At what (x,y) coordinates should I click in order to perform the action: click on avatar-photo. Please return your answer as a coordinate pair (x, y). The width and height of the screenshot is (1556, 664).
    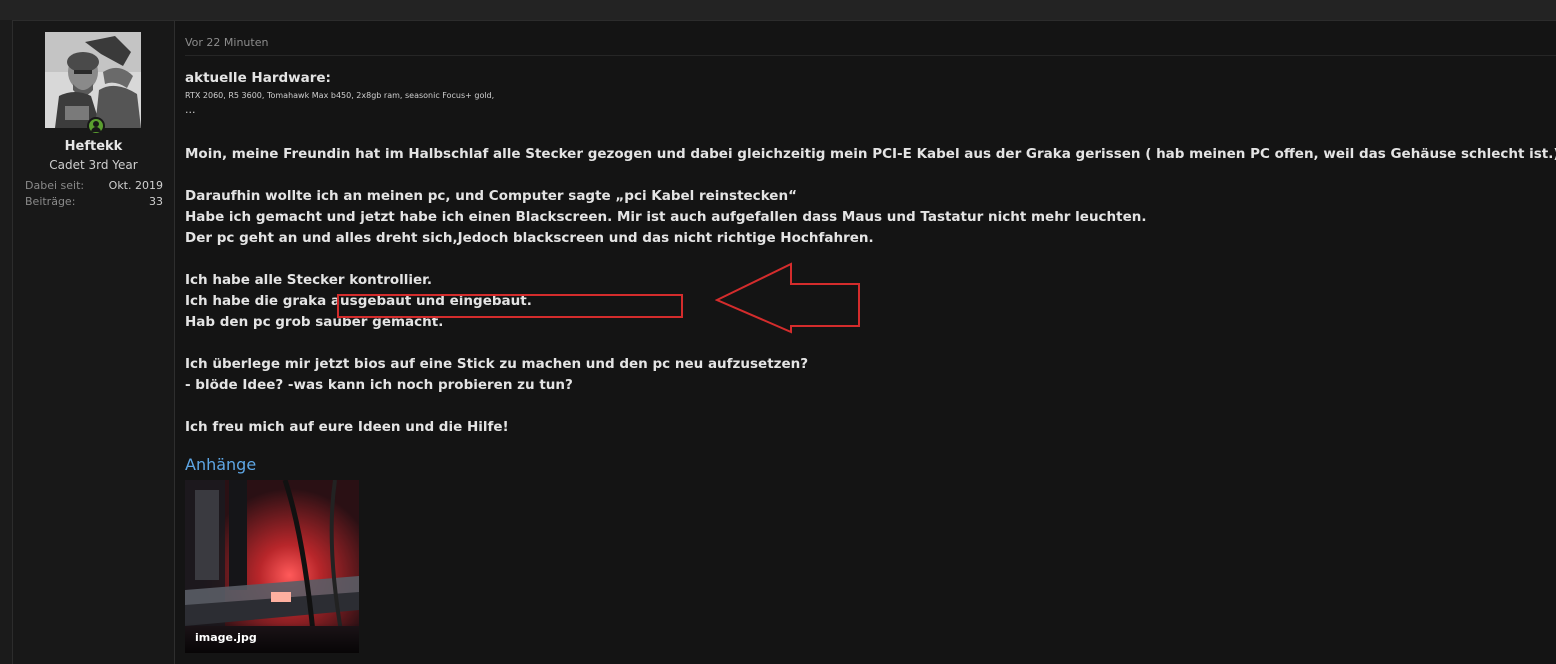
    Looking at the image, I should click on (93, 80).